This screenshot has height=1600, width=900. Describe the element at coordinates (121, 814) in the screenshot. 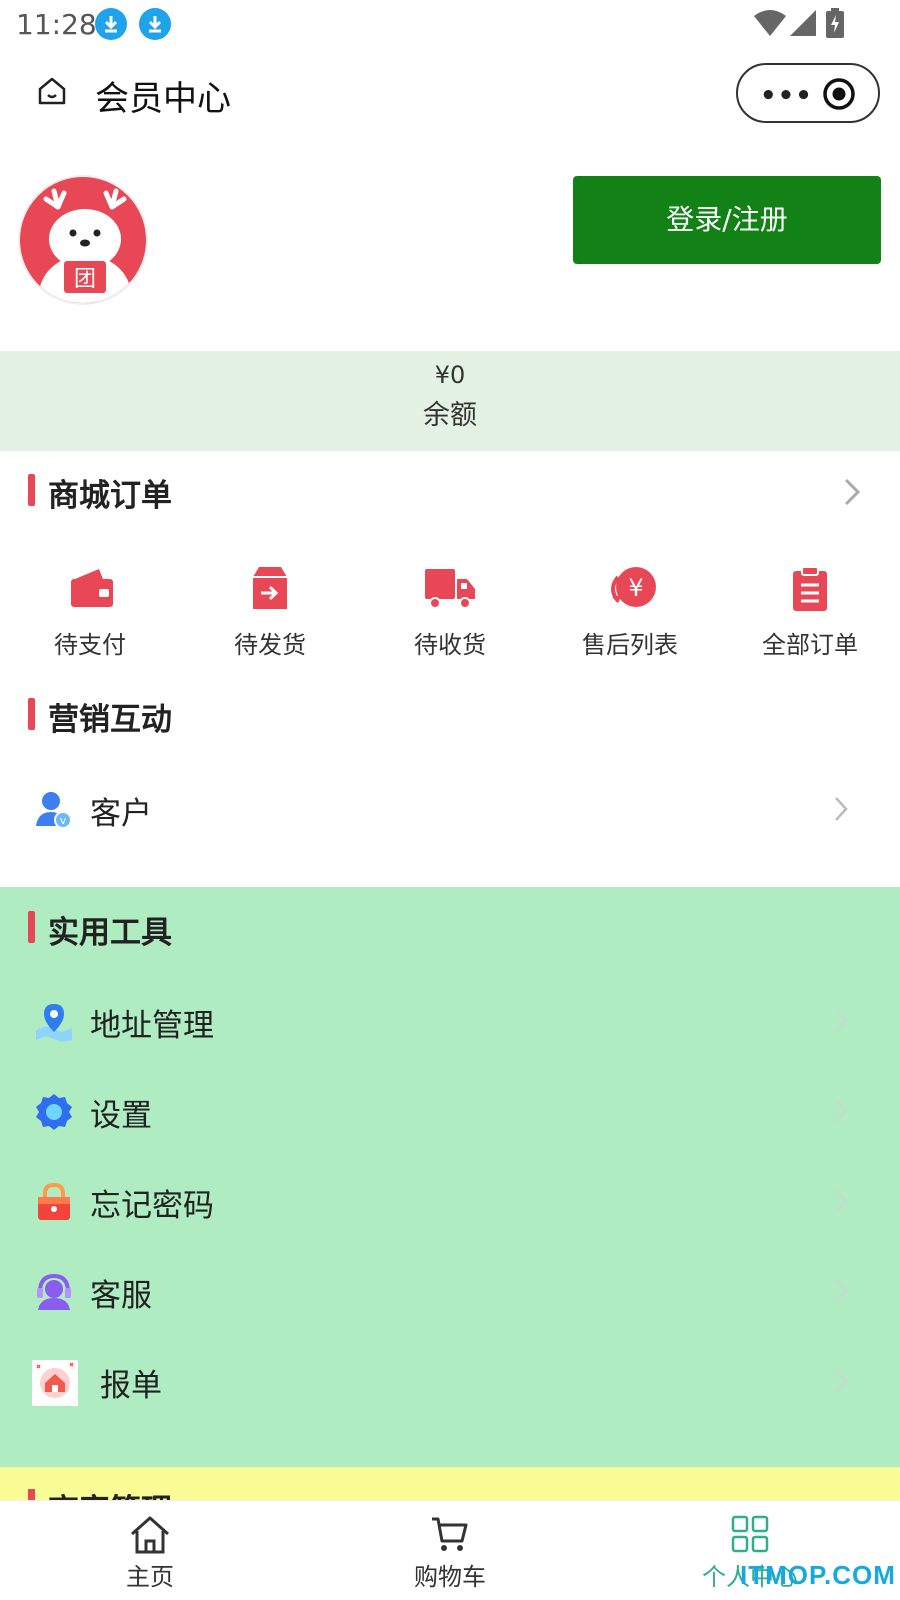

I see `list-item-label: 客户` at that location.